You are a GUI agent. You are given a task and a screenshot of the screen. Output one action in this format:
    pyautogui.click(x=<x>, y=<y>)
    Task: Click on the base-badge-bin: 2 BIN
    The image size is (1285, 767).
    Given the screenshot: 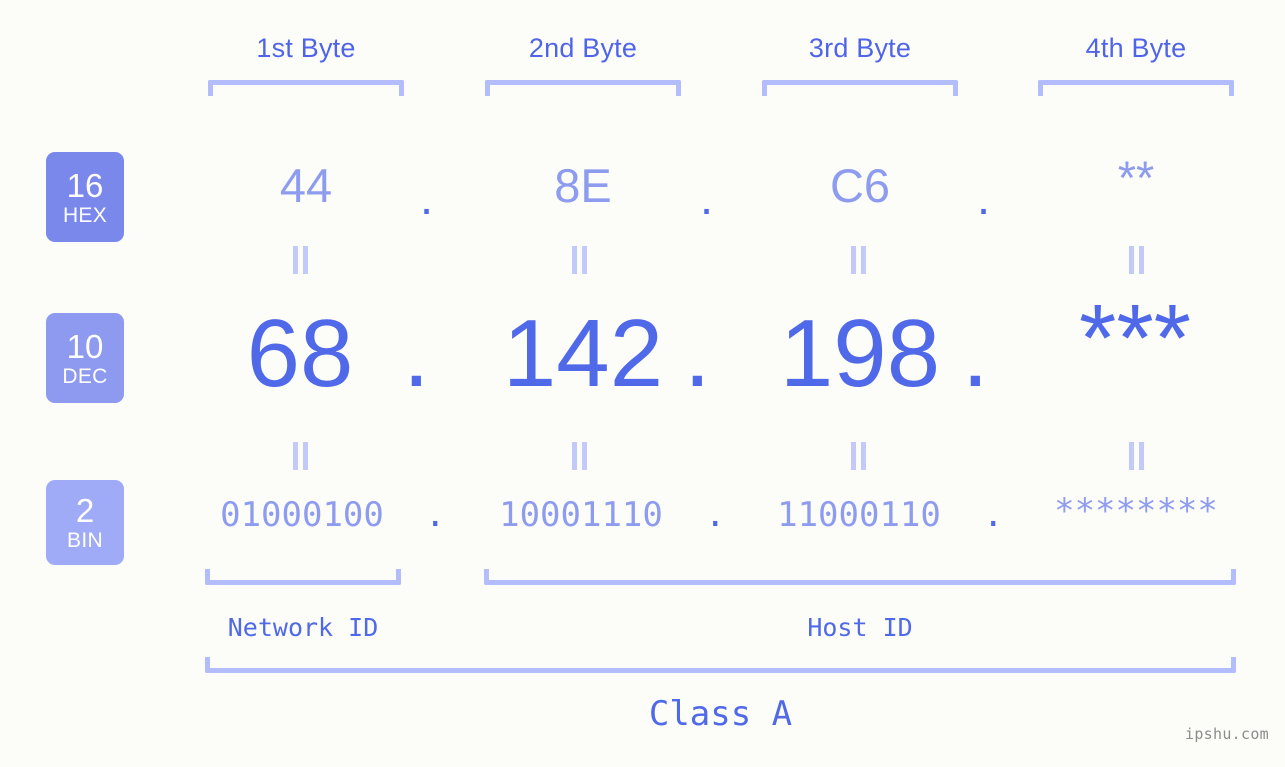 What is the action you would take?
    pyautogui.click(x=85, y=522)
    